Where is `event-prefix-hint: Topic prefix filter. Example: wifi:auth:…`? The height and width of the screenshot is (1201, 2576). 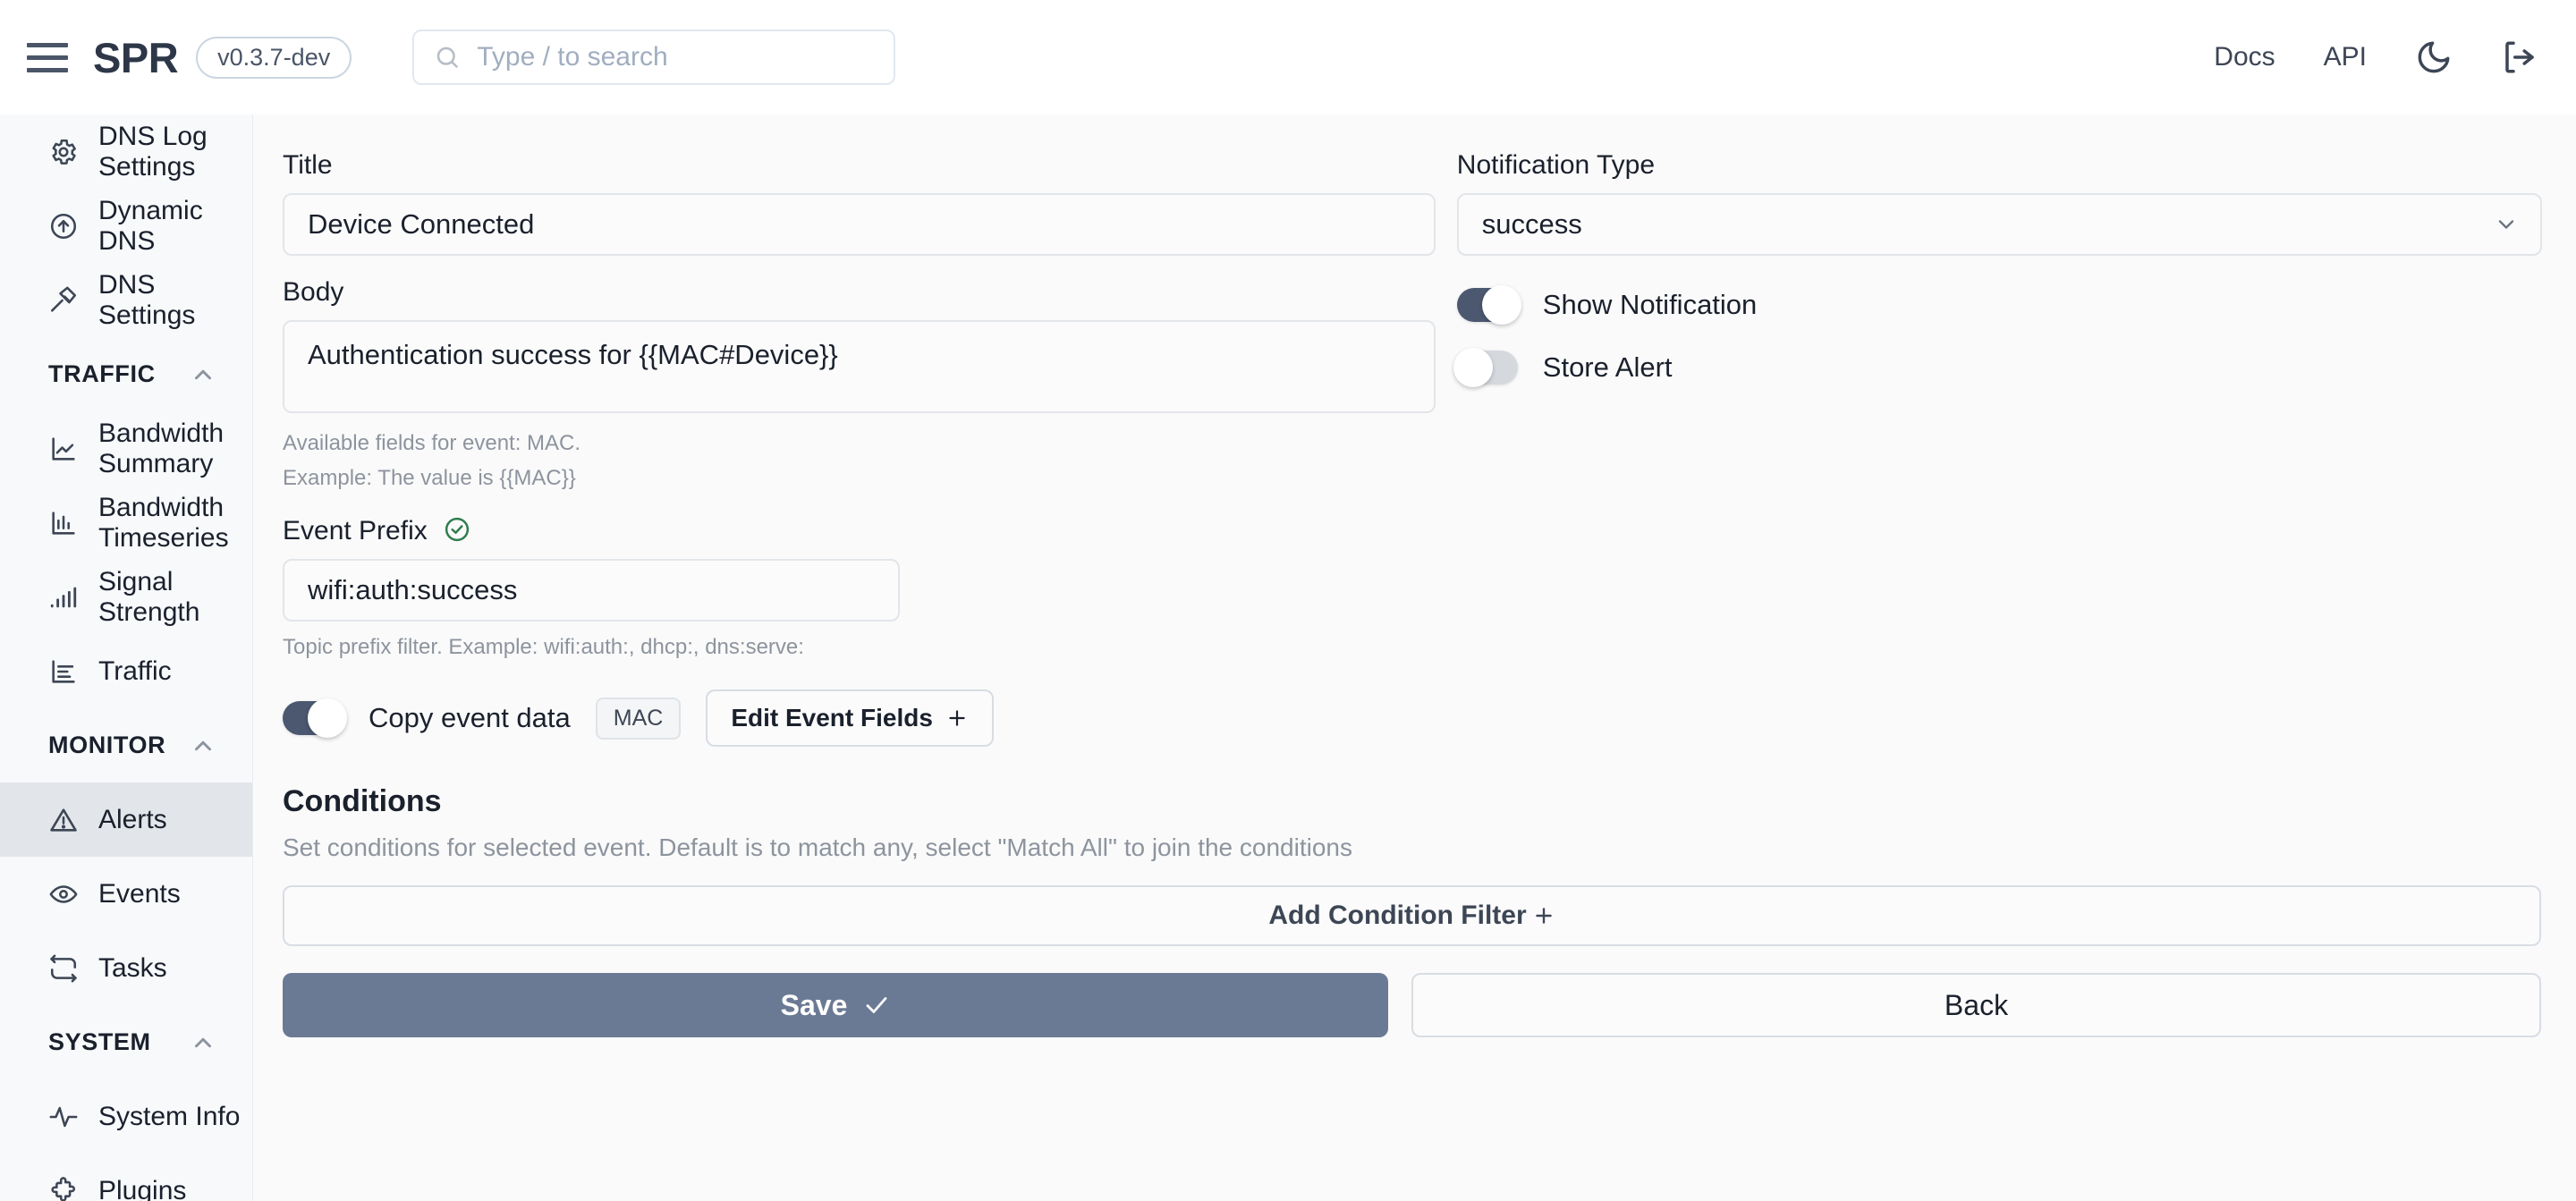 event-prefix-hint: Topic prefix filter. Example: wifi:auth:… is located at coordinates (543, 646).